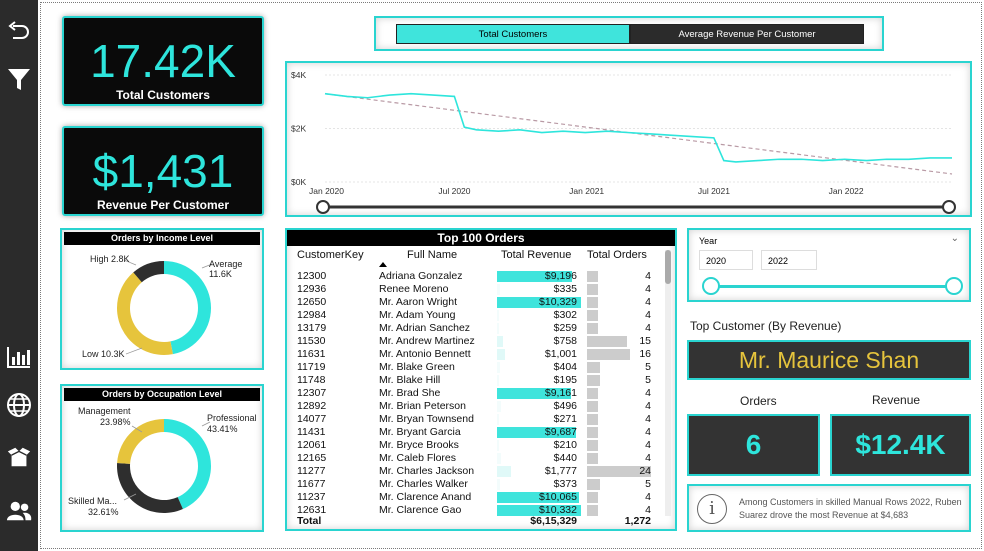  I want to click on table-row: 11631 Mr. Antonio Bennett $1,001 16, so click(476, 354).